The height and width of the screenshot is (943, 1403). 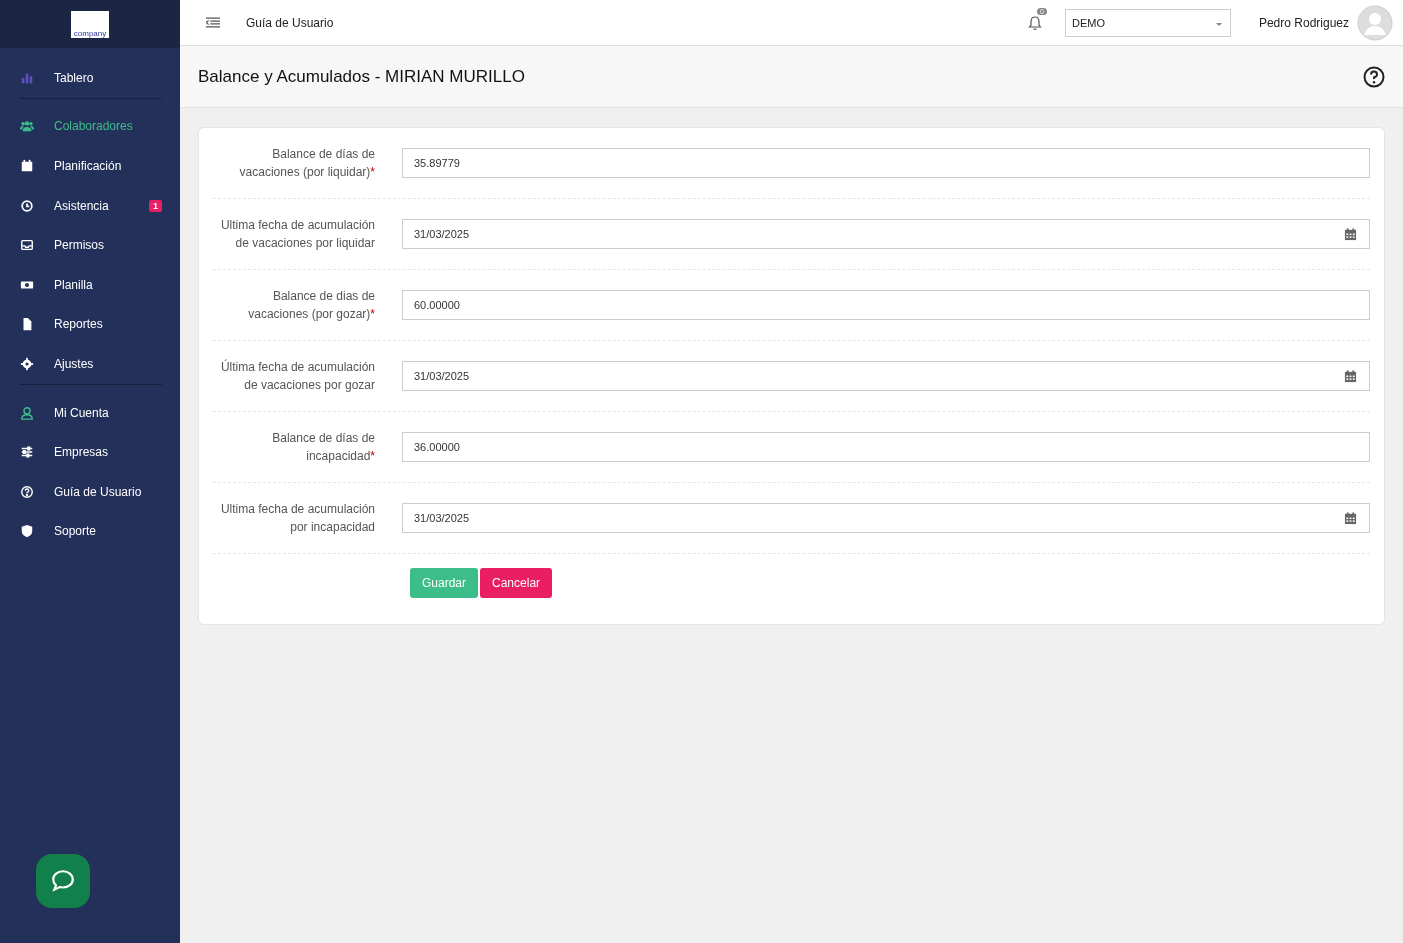 I want to click on clock-icon, so click(x=27, y=205).